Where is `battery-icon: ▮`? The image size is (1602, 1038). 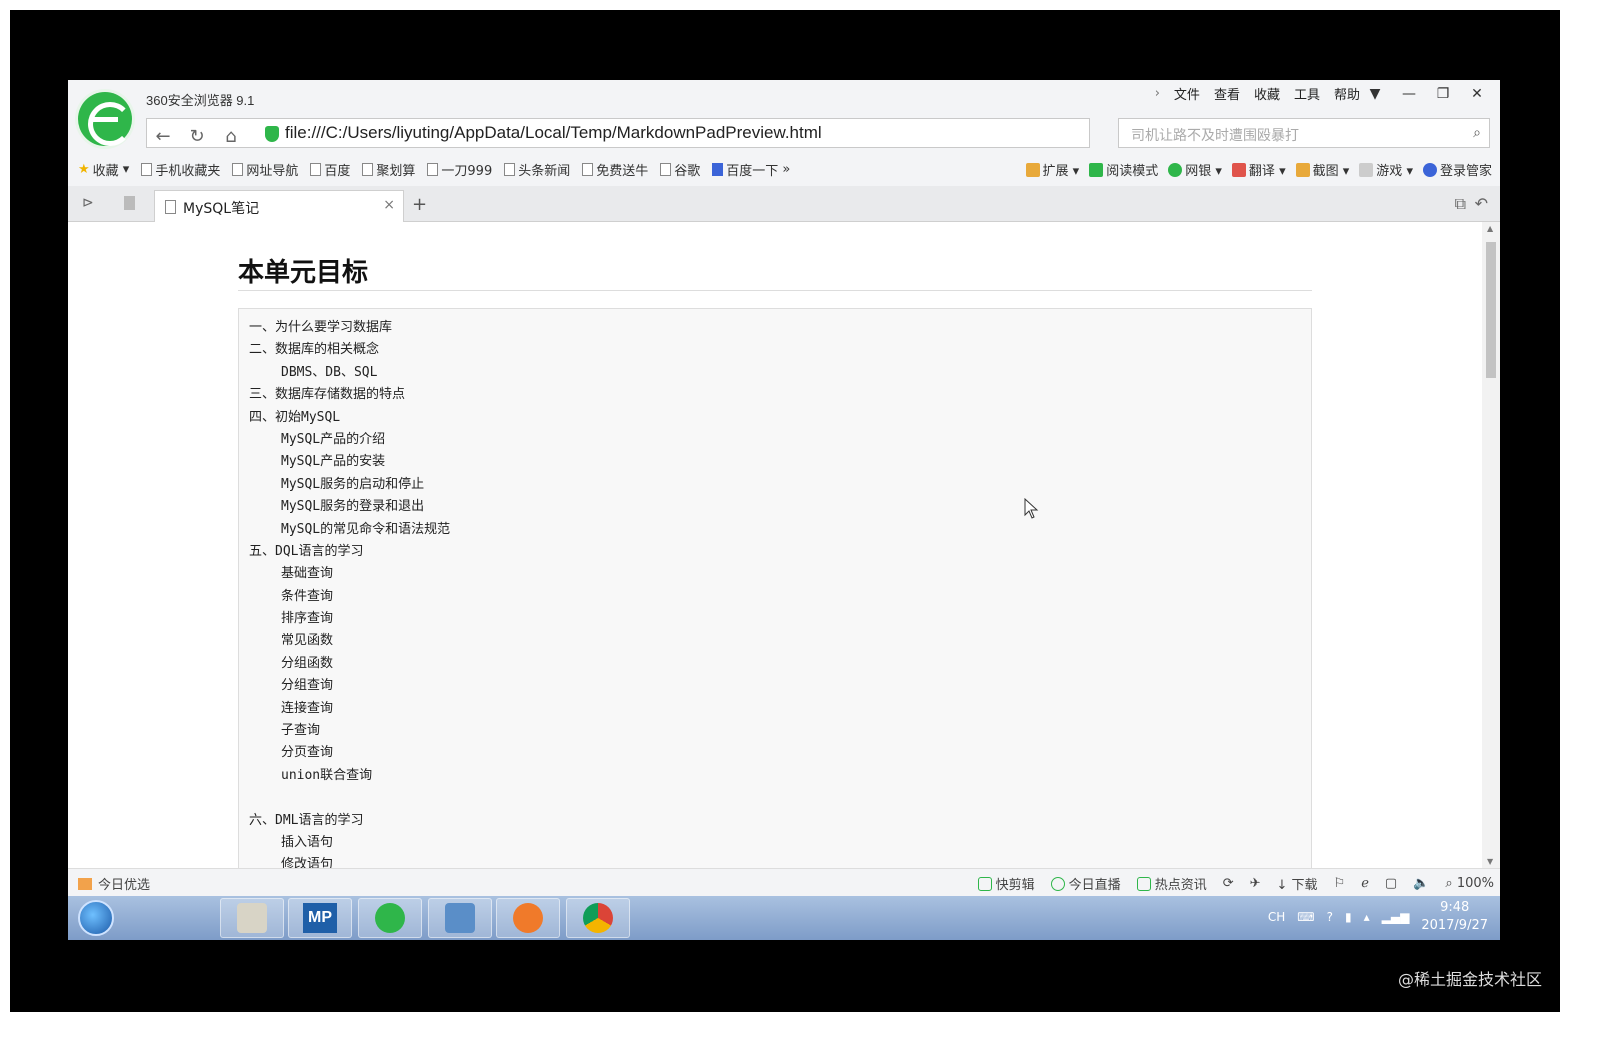 battery-icon: ▮ is located at coordinates (1348, 917).